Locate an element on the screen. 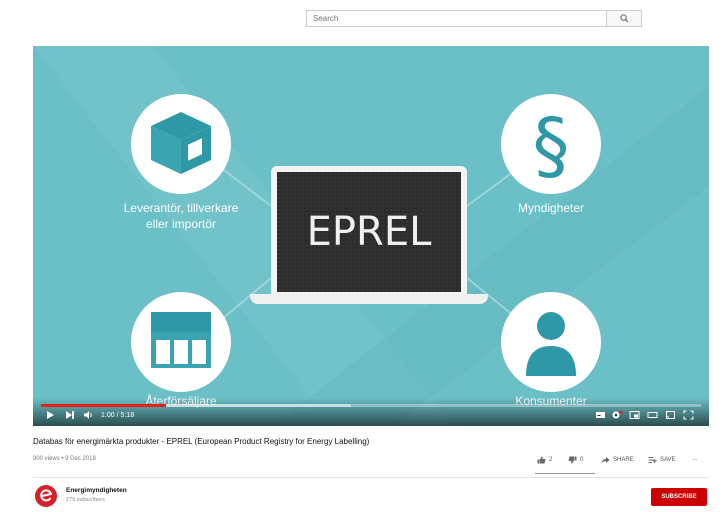 The image size is (723, 512). next-icon is located at coordinates (70, 415).